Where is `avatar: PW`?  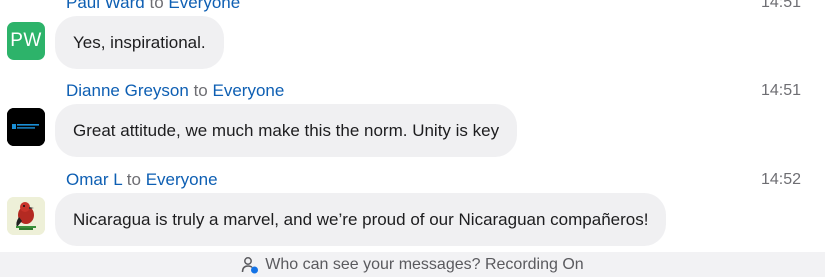 avatar: PW is located at coordinates (26, 41).